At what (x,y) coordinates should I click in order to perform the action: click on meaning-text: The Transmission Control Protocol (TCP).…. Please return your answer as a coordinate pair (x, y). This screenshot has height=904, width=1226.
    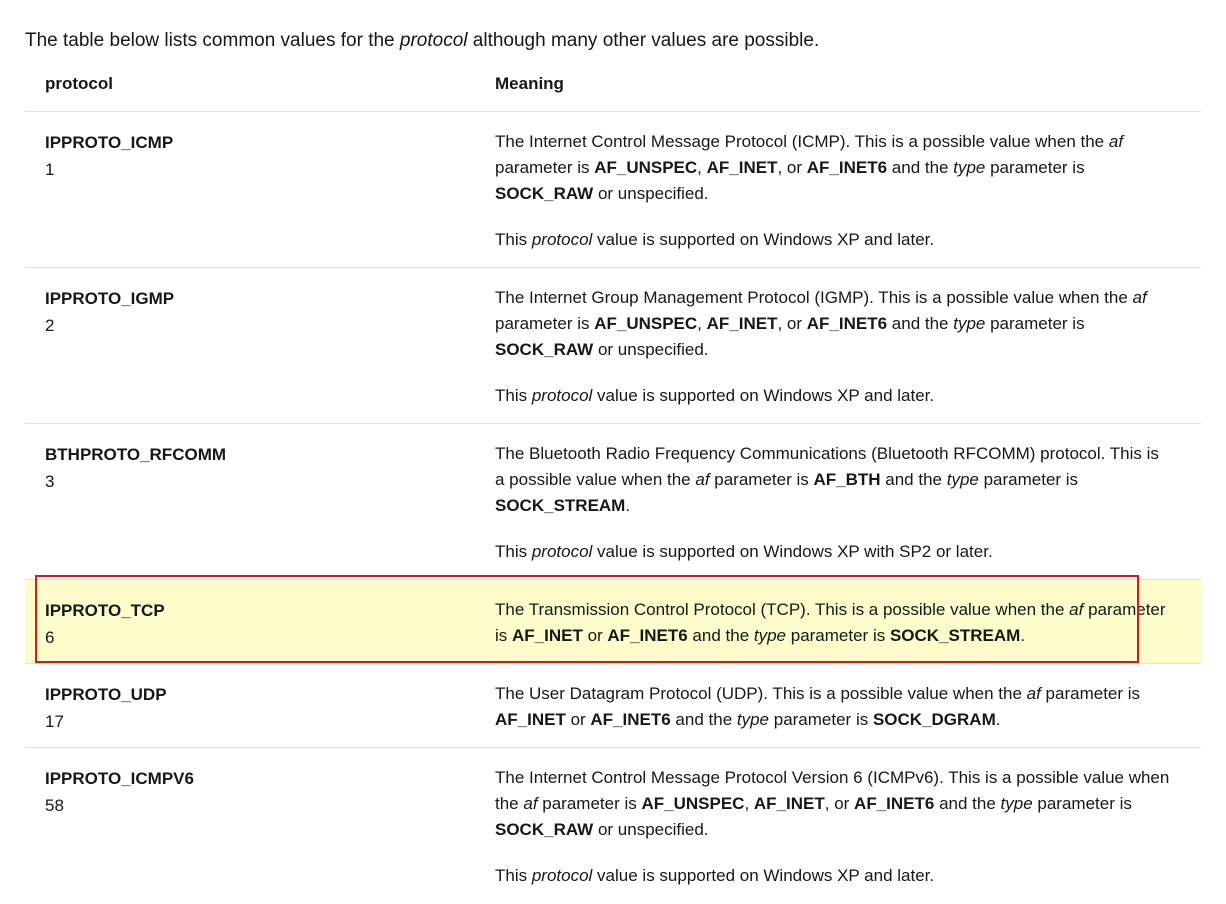
    Looking at the image, I should click on (830, 622).